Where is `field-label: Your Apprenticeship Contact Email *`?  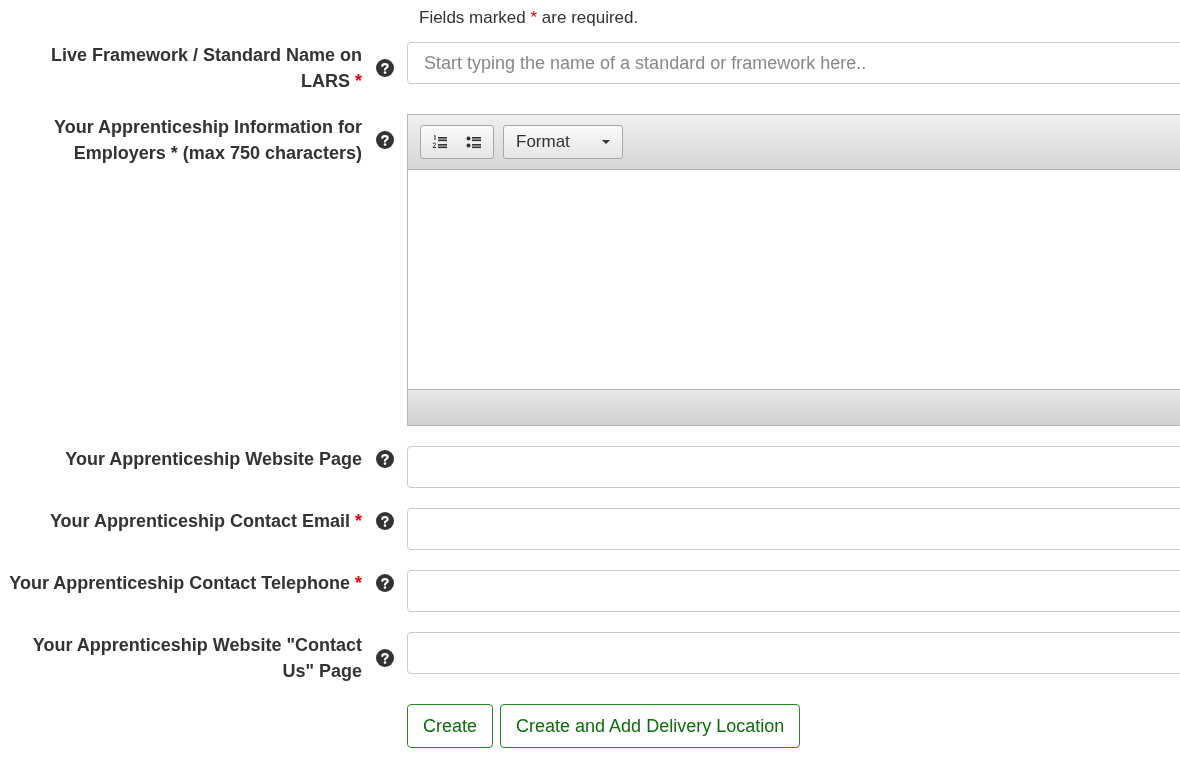
field-label: Your Apprenticeship Contact Email * is located at coordinates (205, 521).